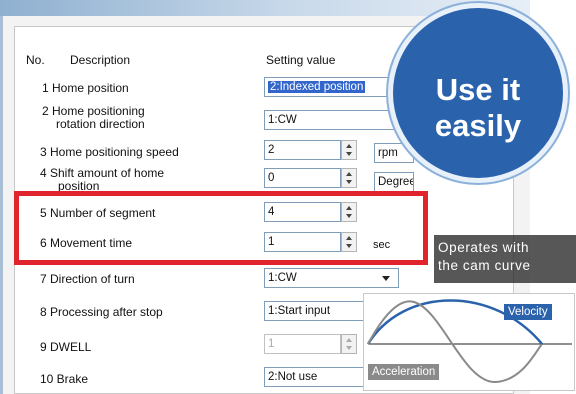 The width and height of the screenshot is (576, 394). What do you see at coordinates (386, 278) in the screenshot?
I see `direction-of-turn-dropdown-icon` at bounding box center [386, 278].